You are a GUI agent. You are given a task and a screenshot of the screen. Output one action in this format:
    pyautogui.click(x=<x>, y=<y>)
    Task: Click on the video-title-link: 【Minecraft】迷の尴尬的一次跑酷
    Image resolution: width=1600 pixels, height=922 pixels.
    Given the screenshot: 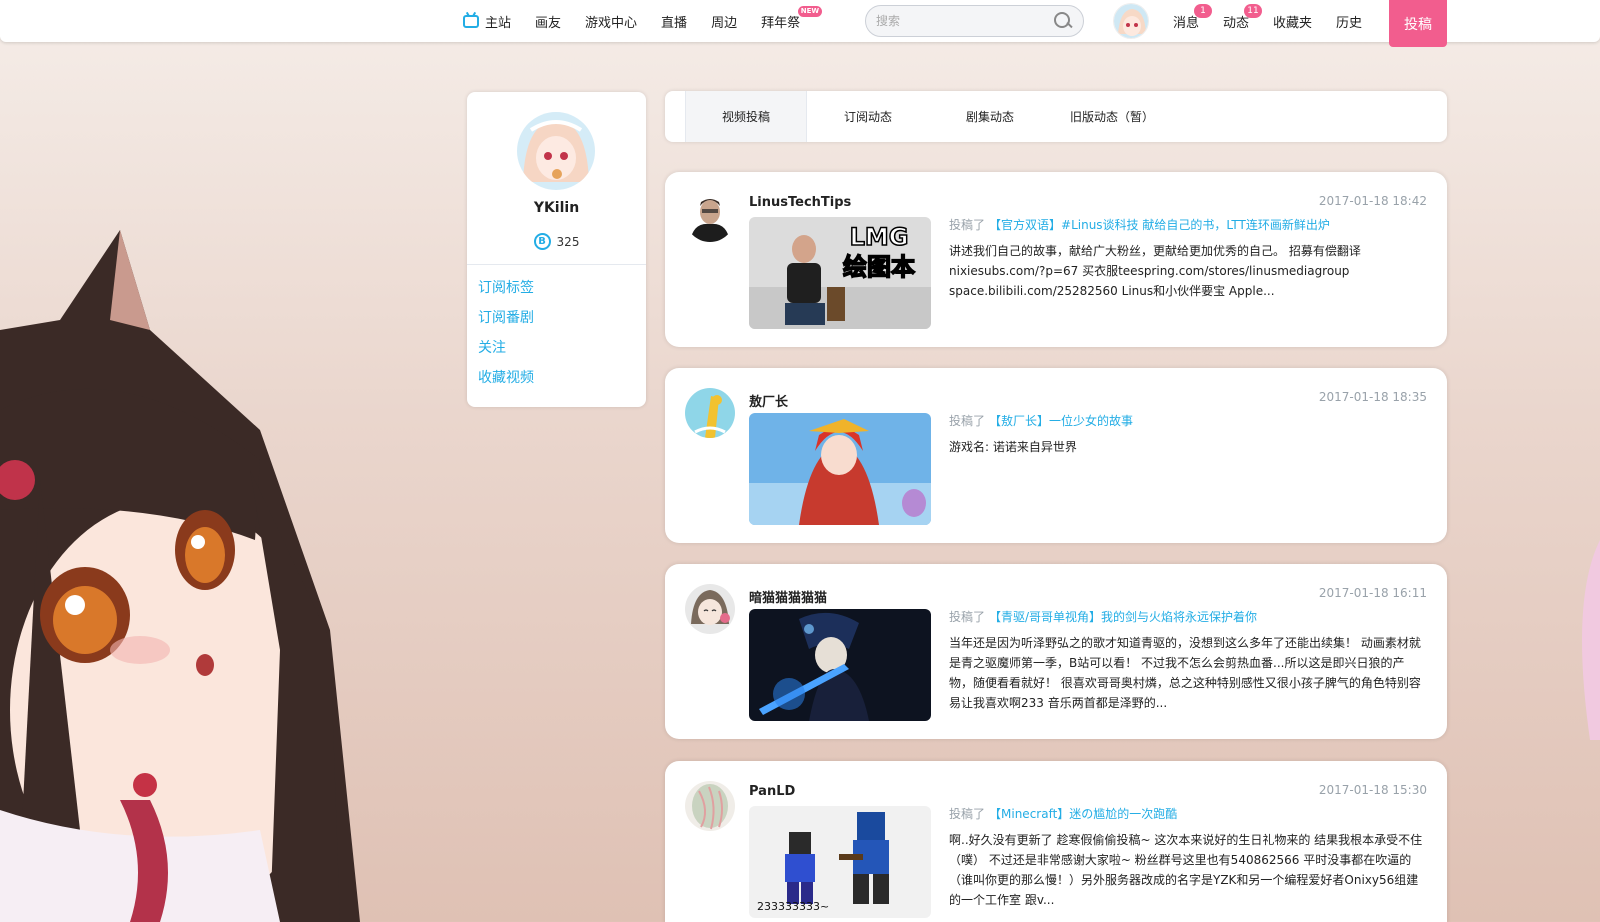 What is the action you would take?
    pyautogui.click(x=1083, y=814)
    